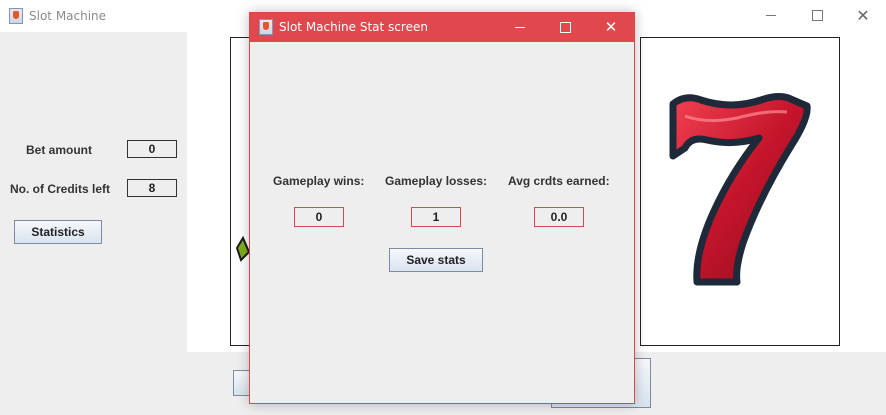 The height and width of the screenshot is (415, 886). What do you see at coordinates (353, 27) in the screenshot?
I see `dialog-title: Slot Machine Stat screen` at bounding box center [353, 27].